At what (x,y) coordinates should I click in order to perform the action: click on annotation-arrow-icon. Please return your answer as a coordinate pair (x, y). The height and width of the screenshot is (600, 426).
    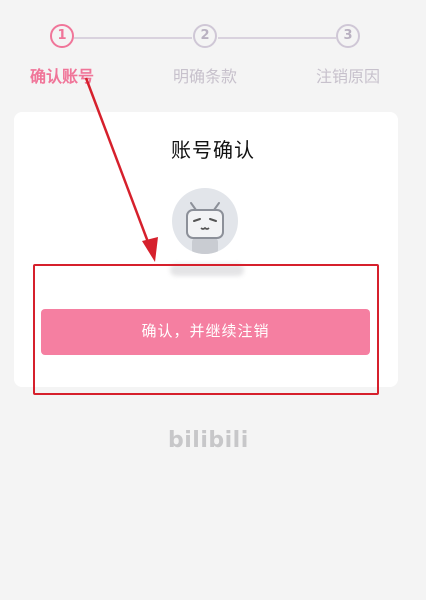
    Looking at the image, I should click on (121, 169).